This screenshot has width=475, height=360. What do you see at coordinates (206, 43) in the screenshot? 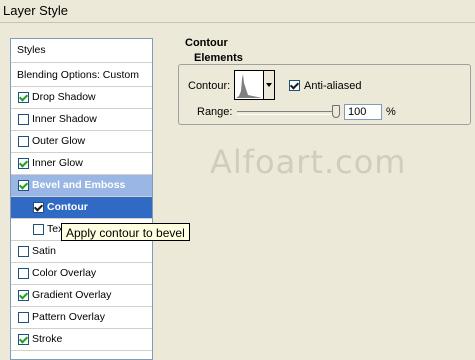
I see `contour-section-title: Contour` at bounding box center [206, 43].